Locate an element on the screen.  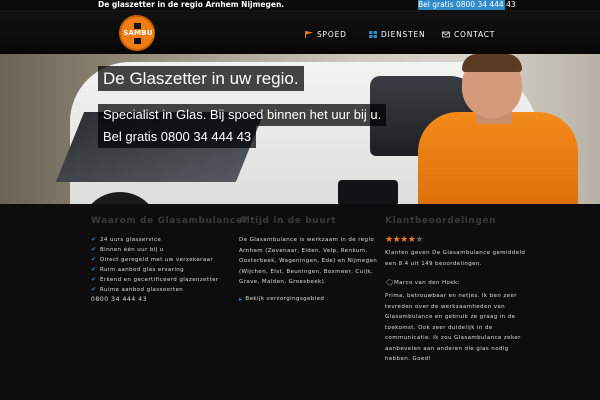
site-header: SAMBU SPOED DIENSTEN CONTACT is located at coordinates (300, 32).